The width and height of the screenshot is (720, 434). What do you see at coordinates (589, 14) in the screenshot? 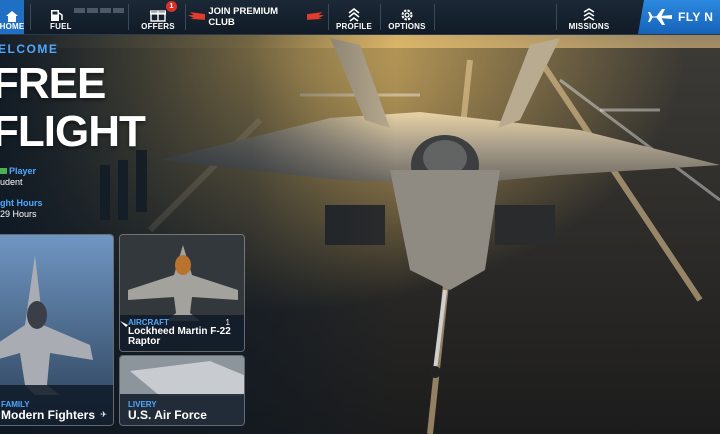
I see `missions-chevron-icon` at bounding box center [589, 14].